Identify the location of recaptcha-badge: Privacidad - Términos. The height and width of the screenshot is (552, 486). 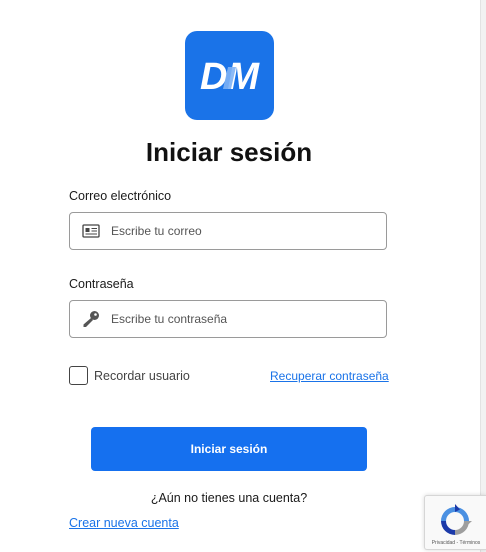
(455, 522).